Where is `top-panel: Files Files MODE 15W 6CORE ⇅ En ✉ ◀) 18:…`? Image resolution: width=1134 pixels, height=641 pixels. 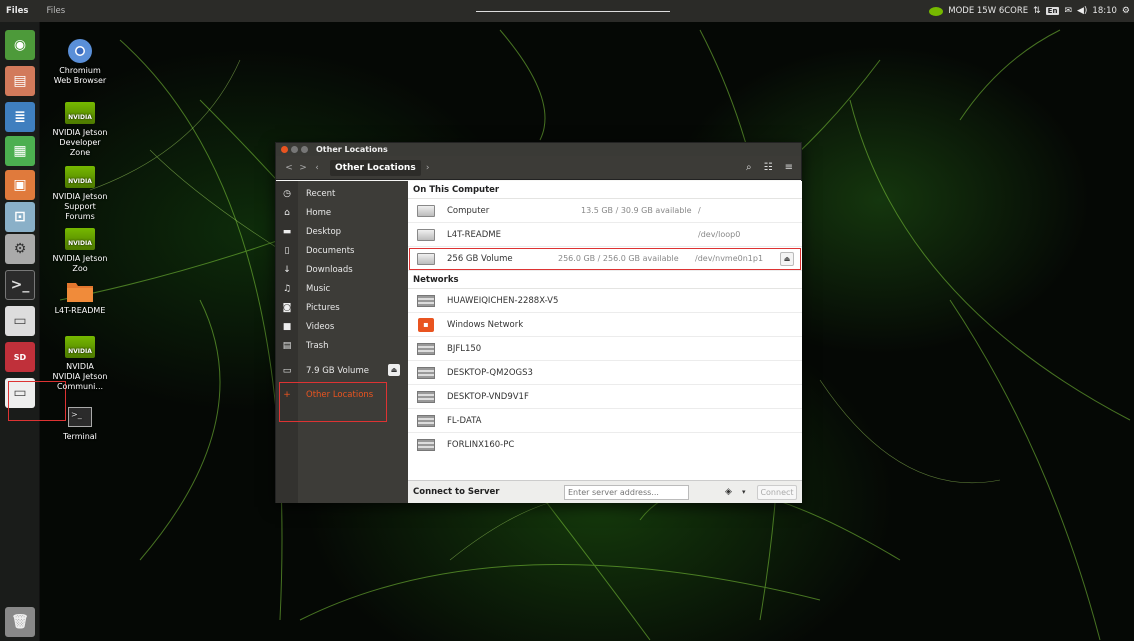
top-panel: Files Files MODE 15W 6CORE ⇅ En ✉ ◀) 18:… is located at coordinates (567, 11).